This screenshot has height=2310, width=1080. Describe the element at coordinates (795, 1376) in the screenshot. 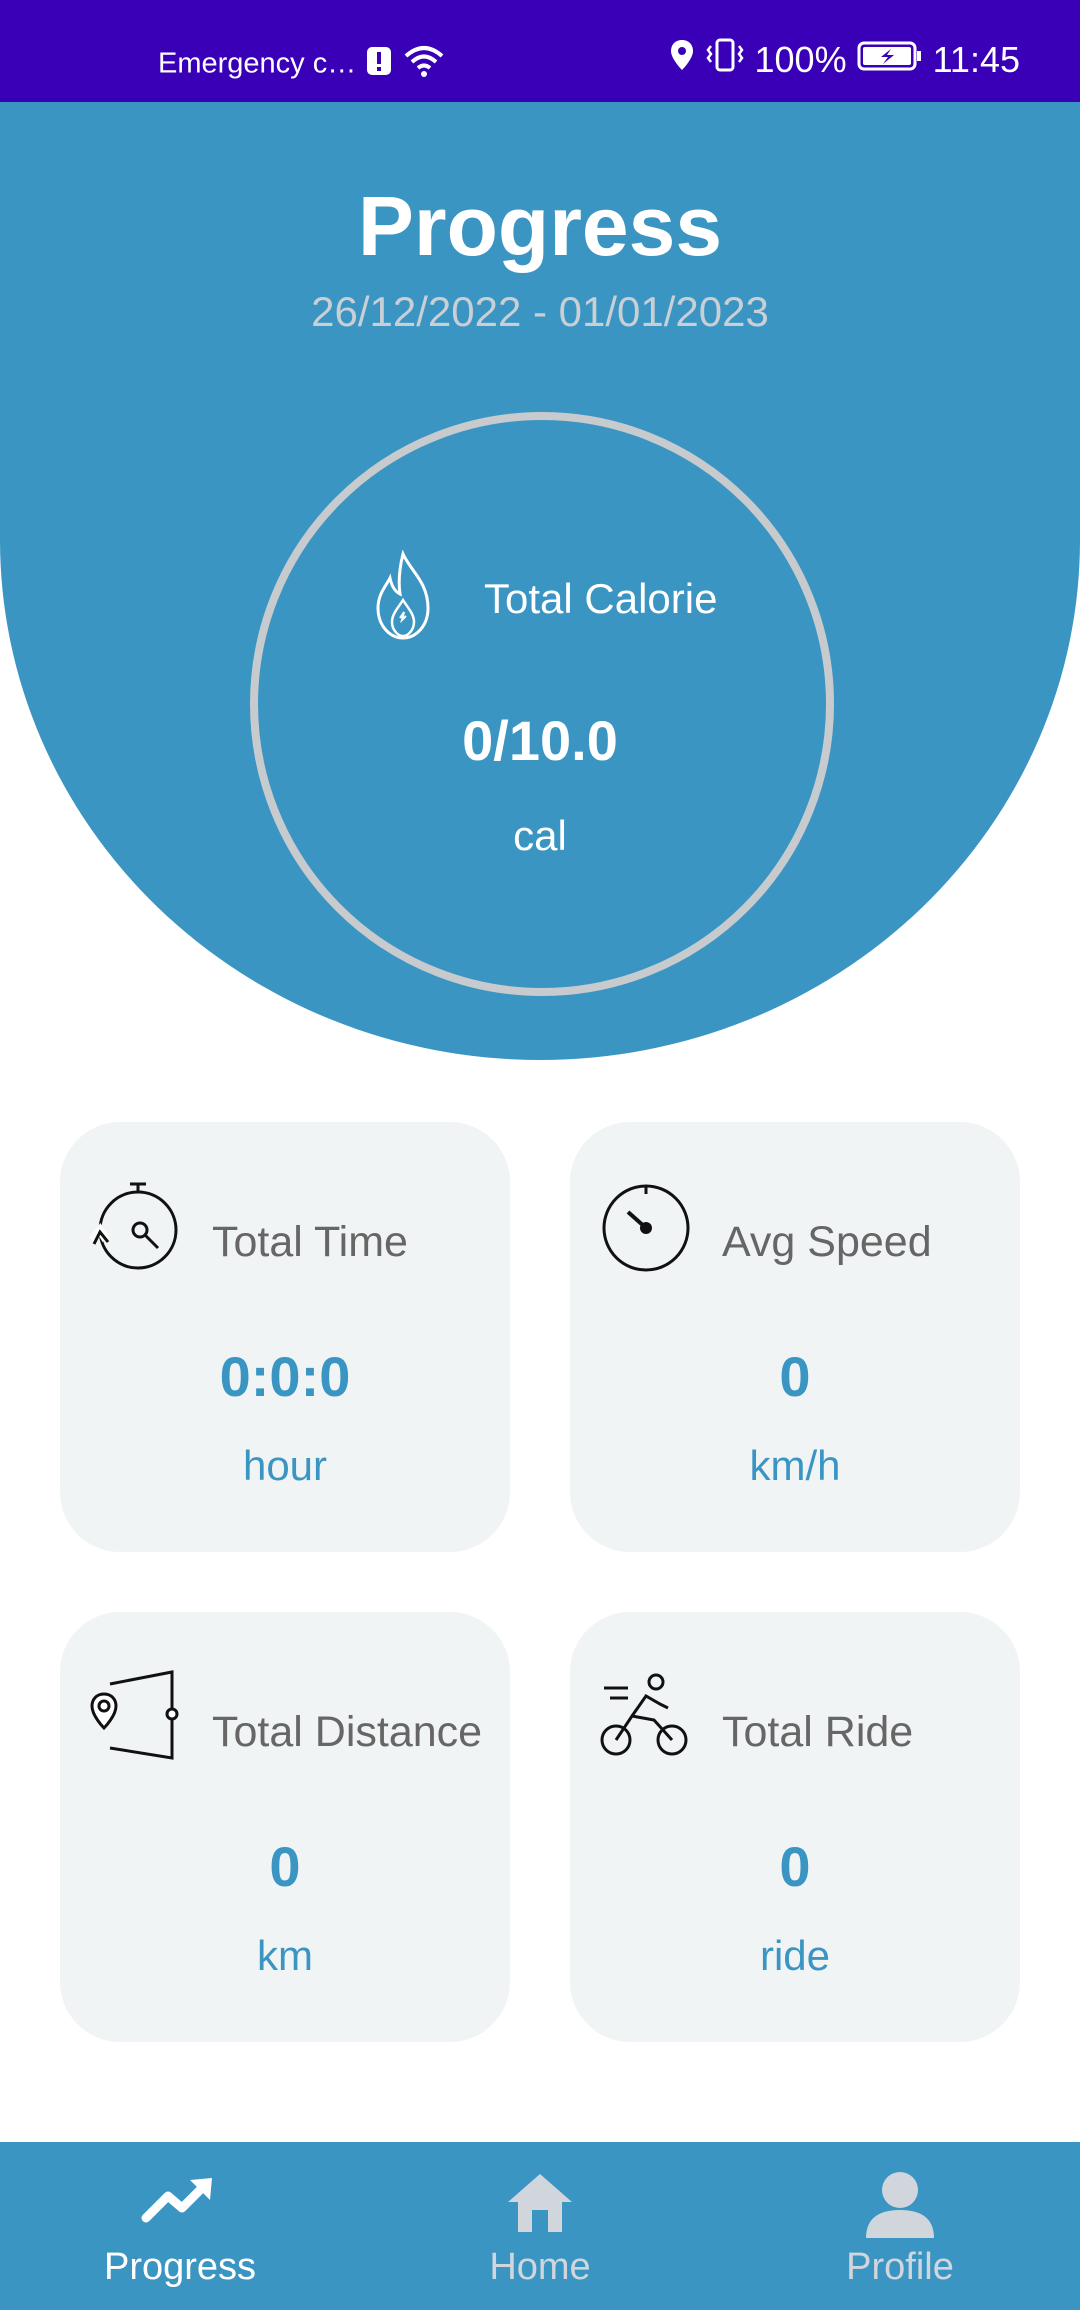

I see `avg-speed-value: 0` at that location.